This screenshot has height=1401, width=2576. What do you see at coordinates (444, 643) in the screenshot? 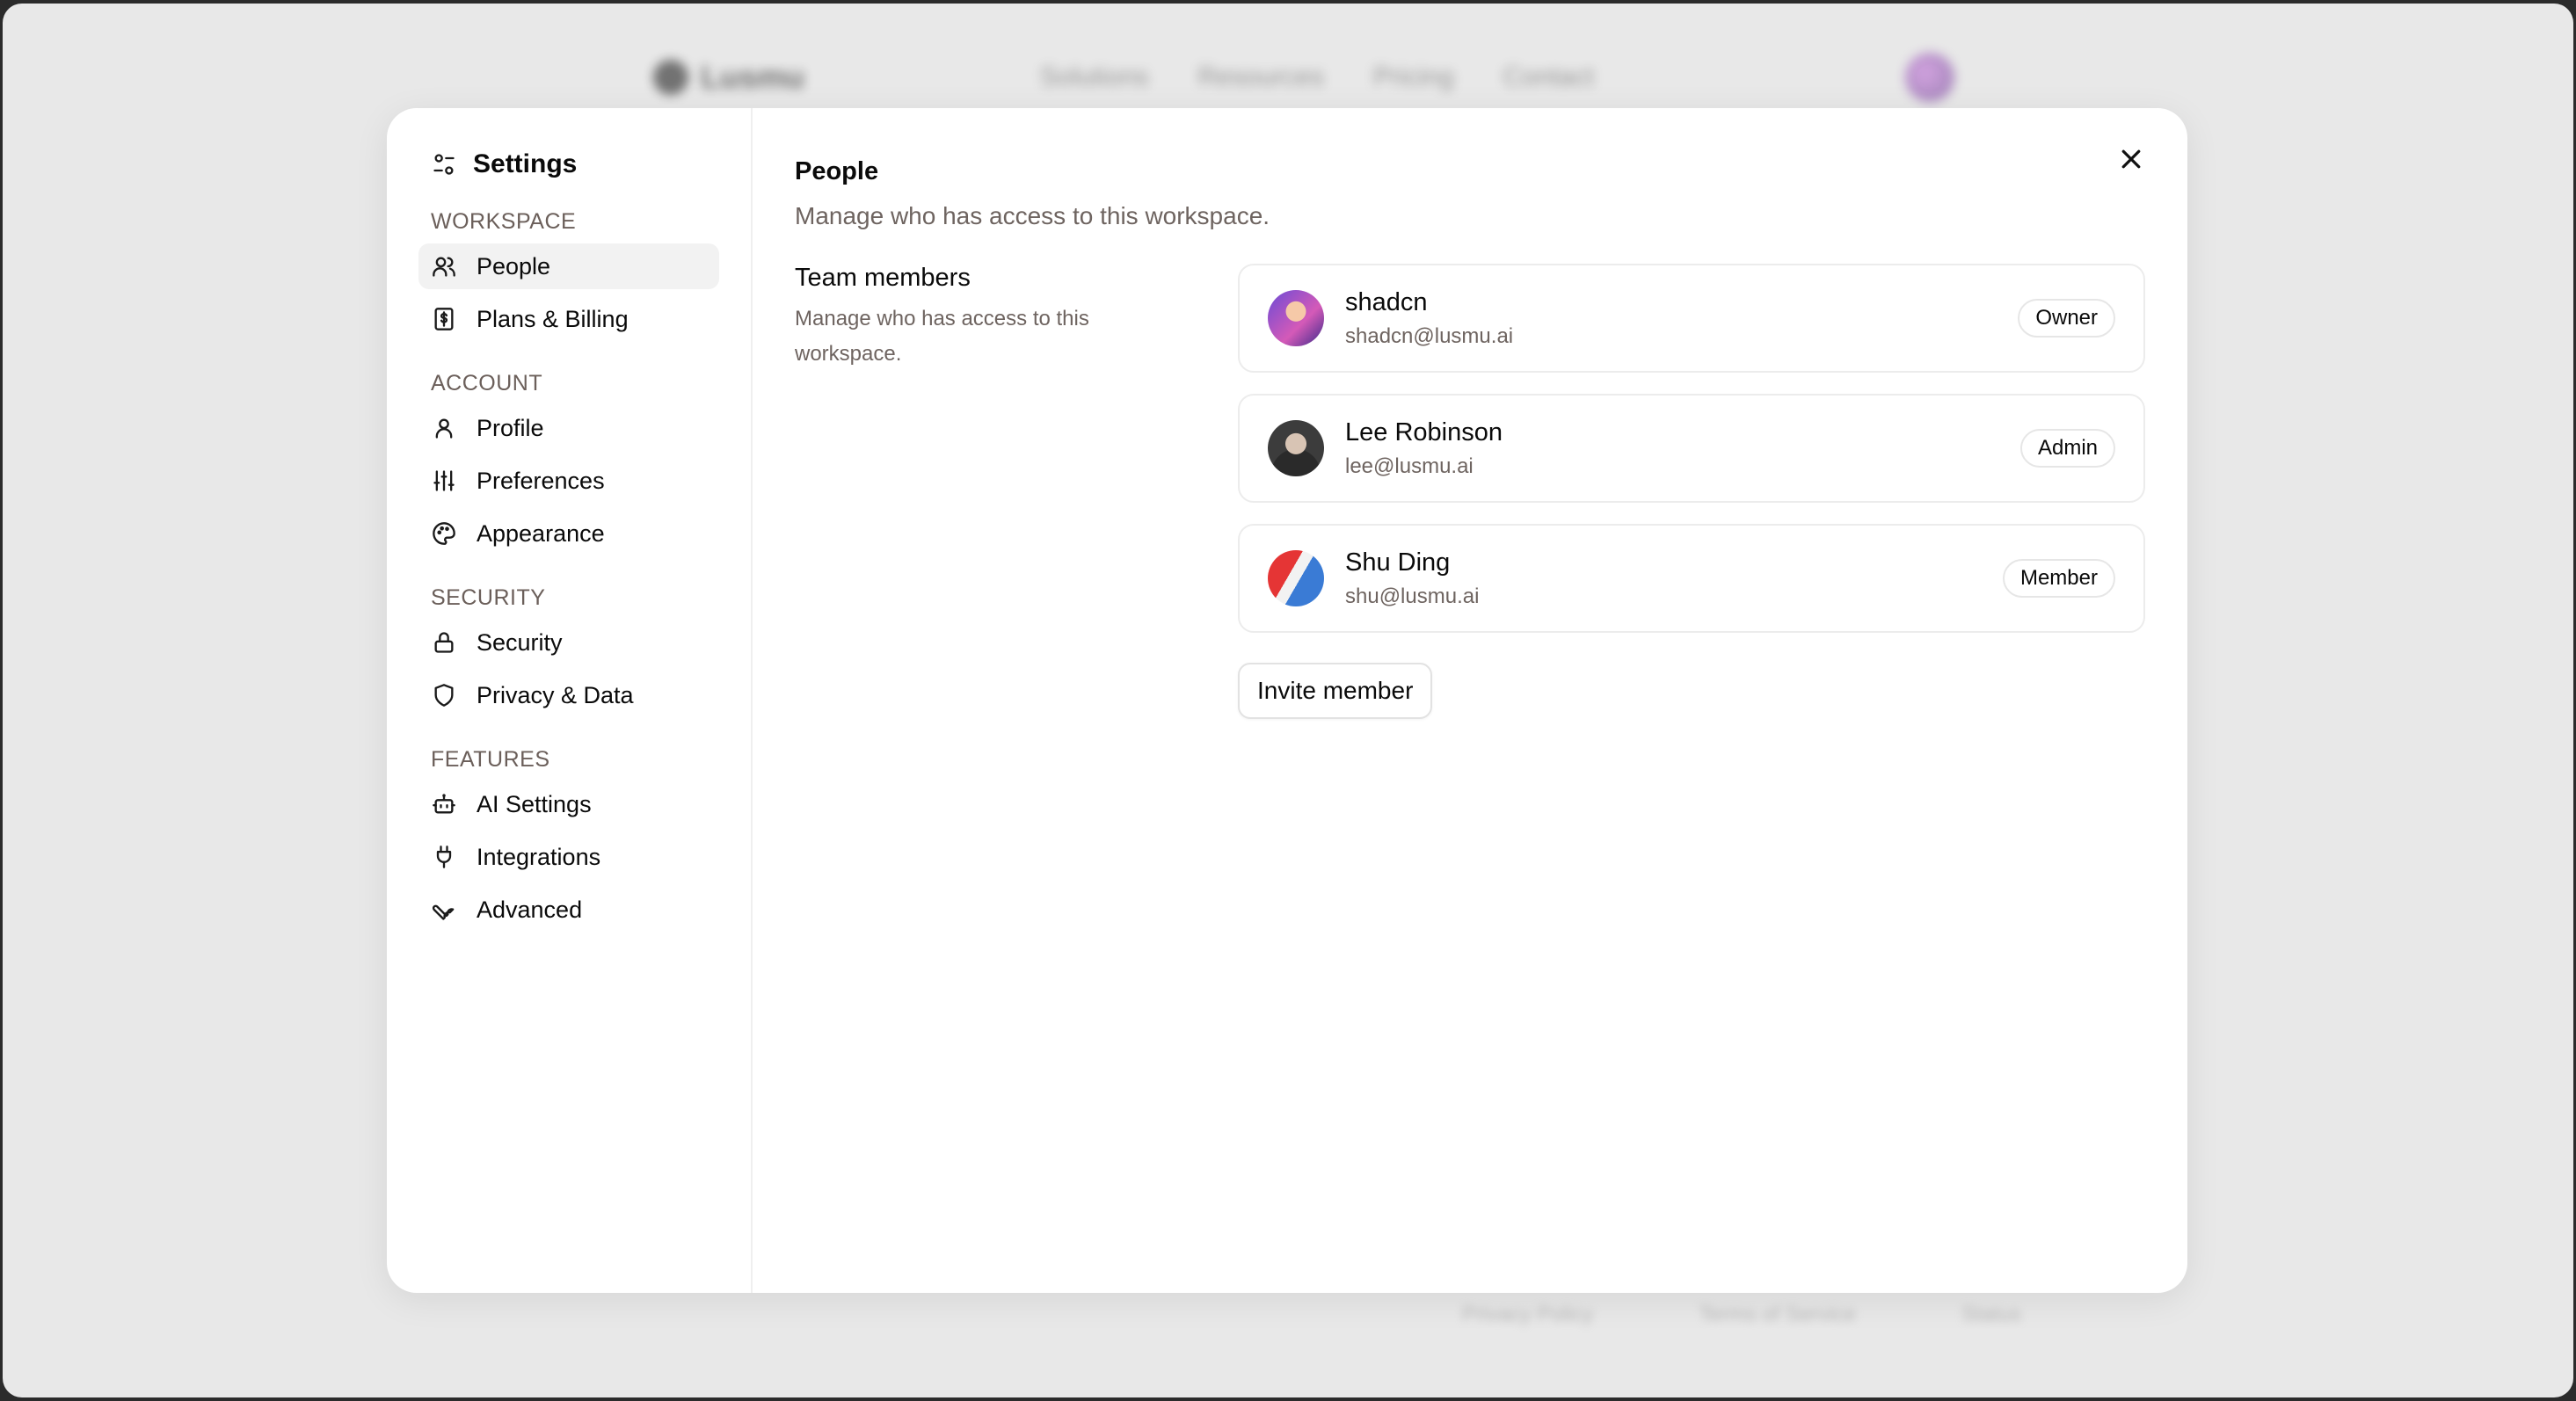
I see `lock-icon` at bounding box center [444, 643].